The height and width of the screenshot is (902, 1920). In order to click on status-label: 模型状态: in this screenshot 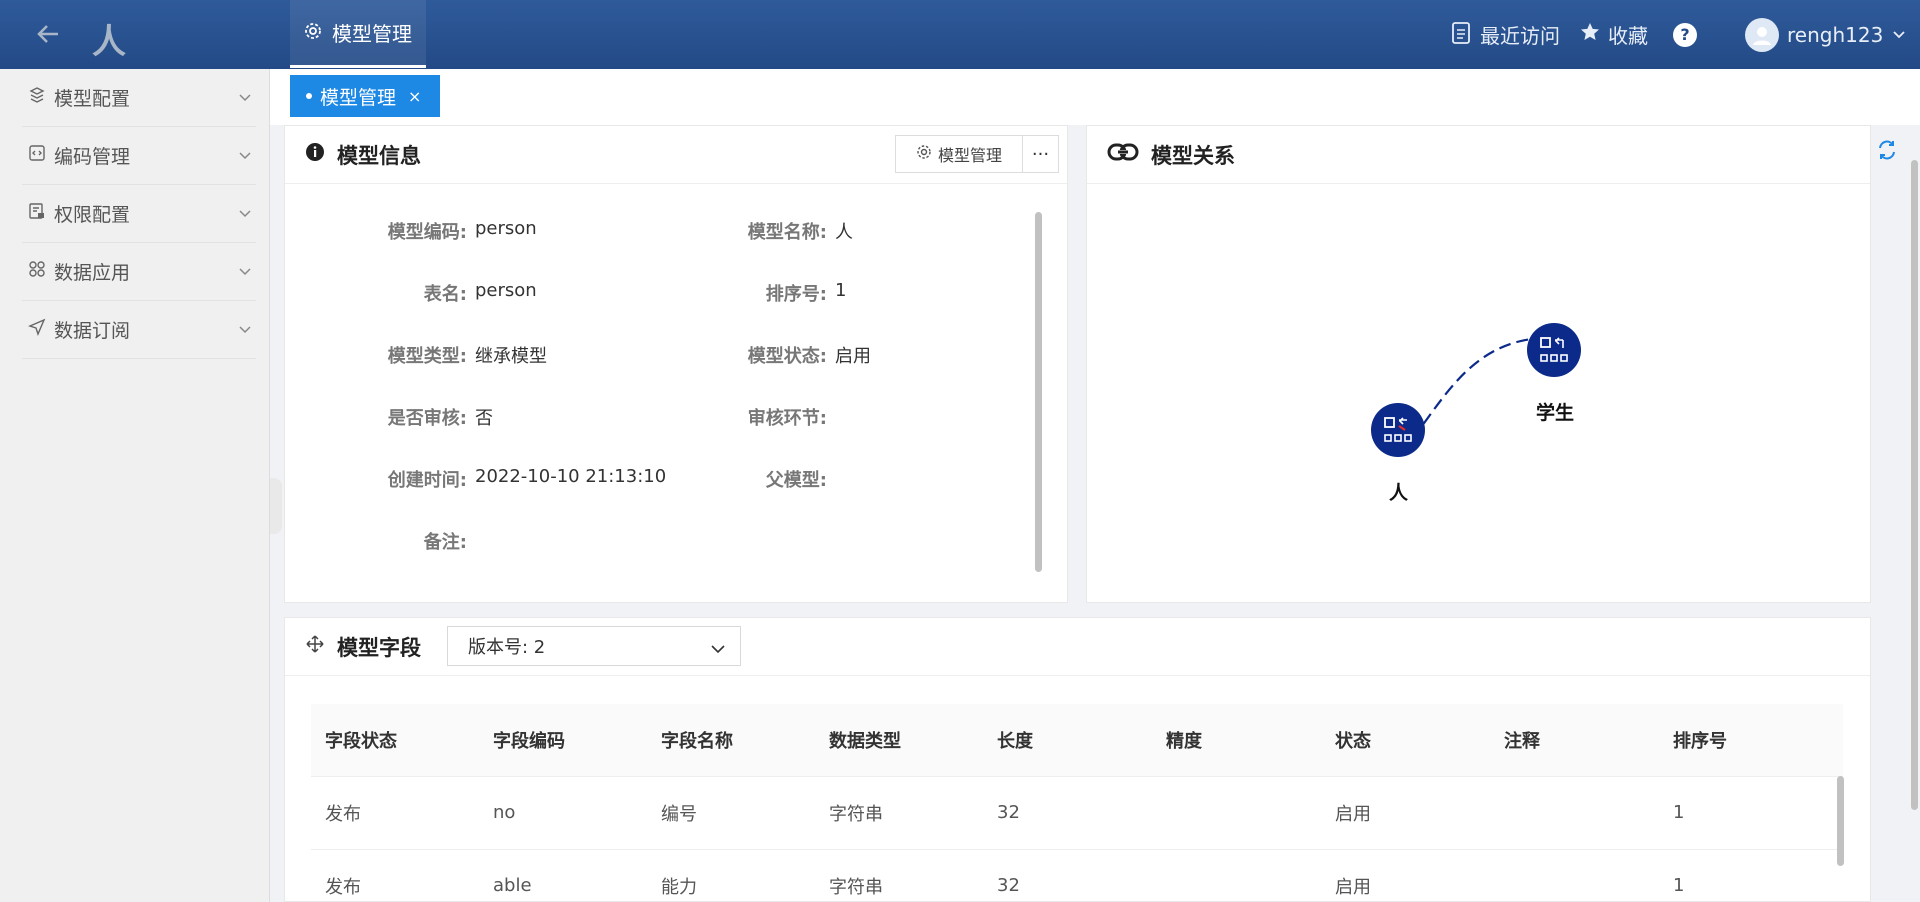, I will do `click(787, 356)`.